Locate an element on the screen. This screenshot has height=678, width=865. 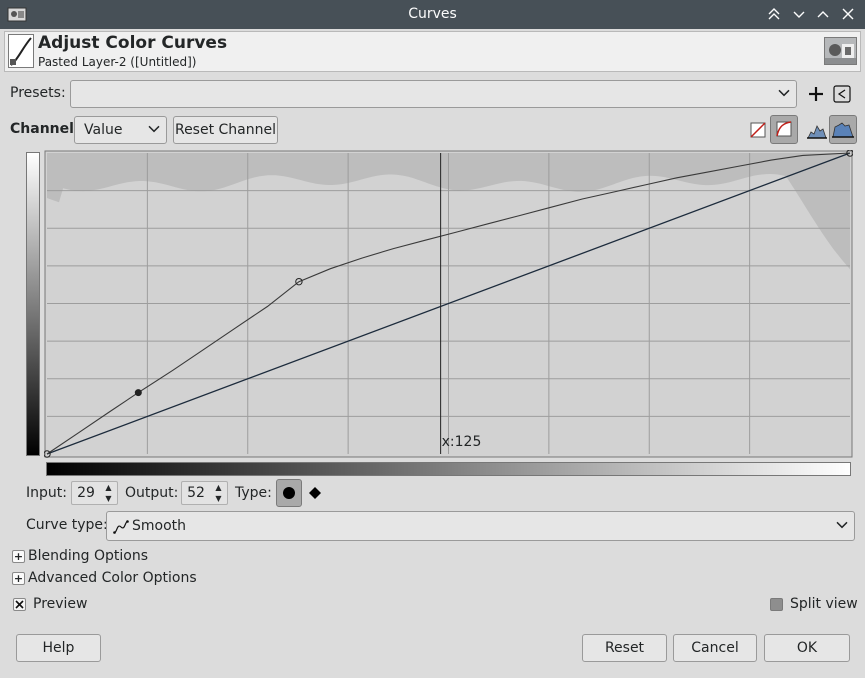
input-gradient-bar is located at coordinates (448, 469).